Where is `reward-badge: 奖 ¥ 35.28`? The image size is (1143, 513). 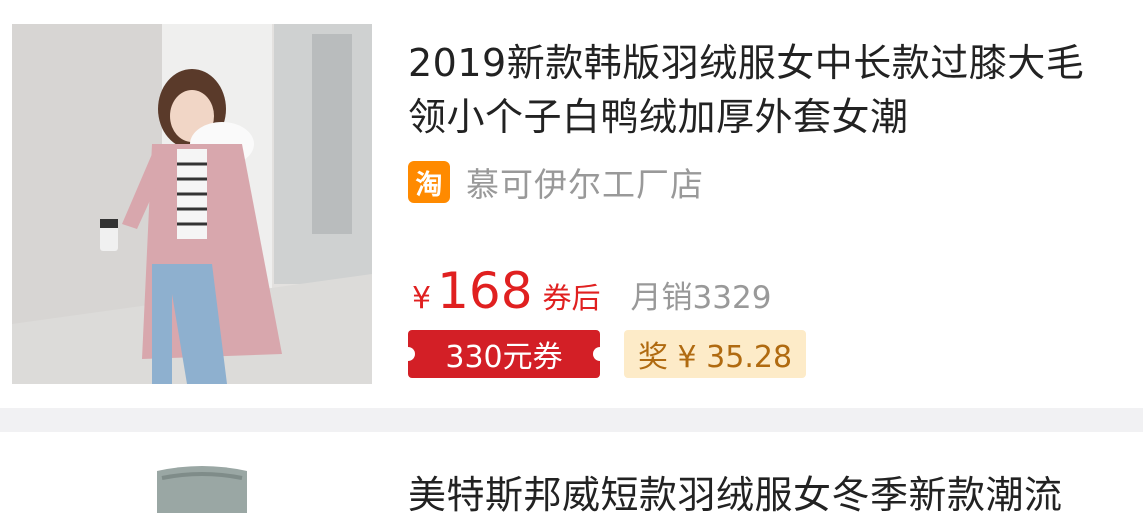
reward-badge: 奖 ¥ 35.28 is located at coordinates (715, 354).